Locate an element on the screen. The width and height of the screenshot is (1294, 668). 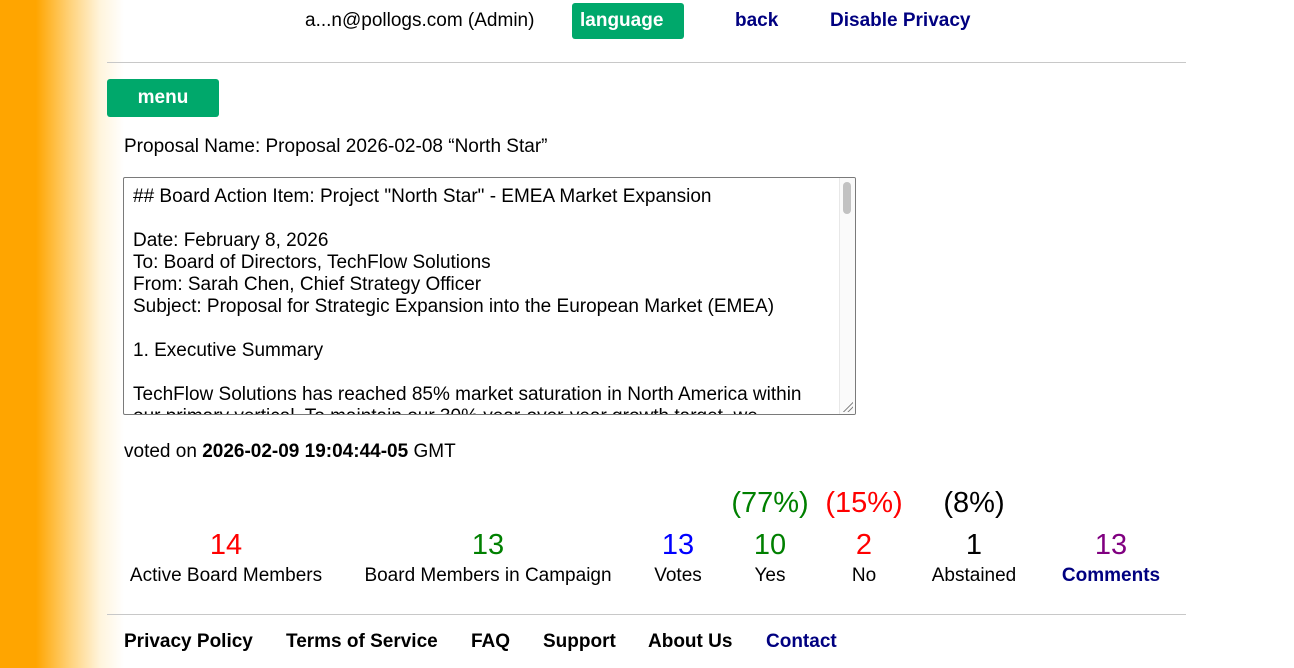
bottom-divider is located at coordinates (646, 614).